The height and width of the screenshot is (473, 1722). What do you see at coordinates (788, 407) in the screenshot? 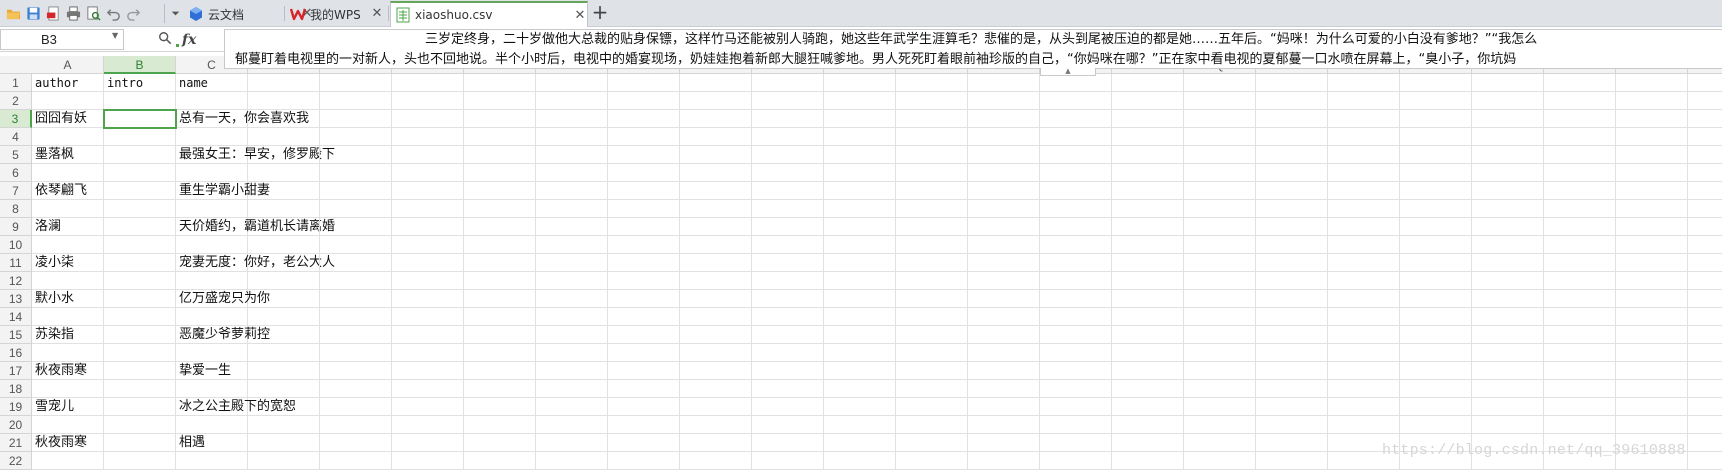
I see `cell-k19` at bounding box center [788, 407].